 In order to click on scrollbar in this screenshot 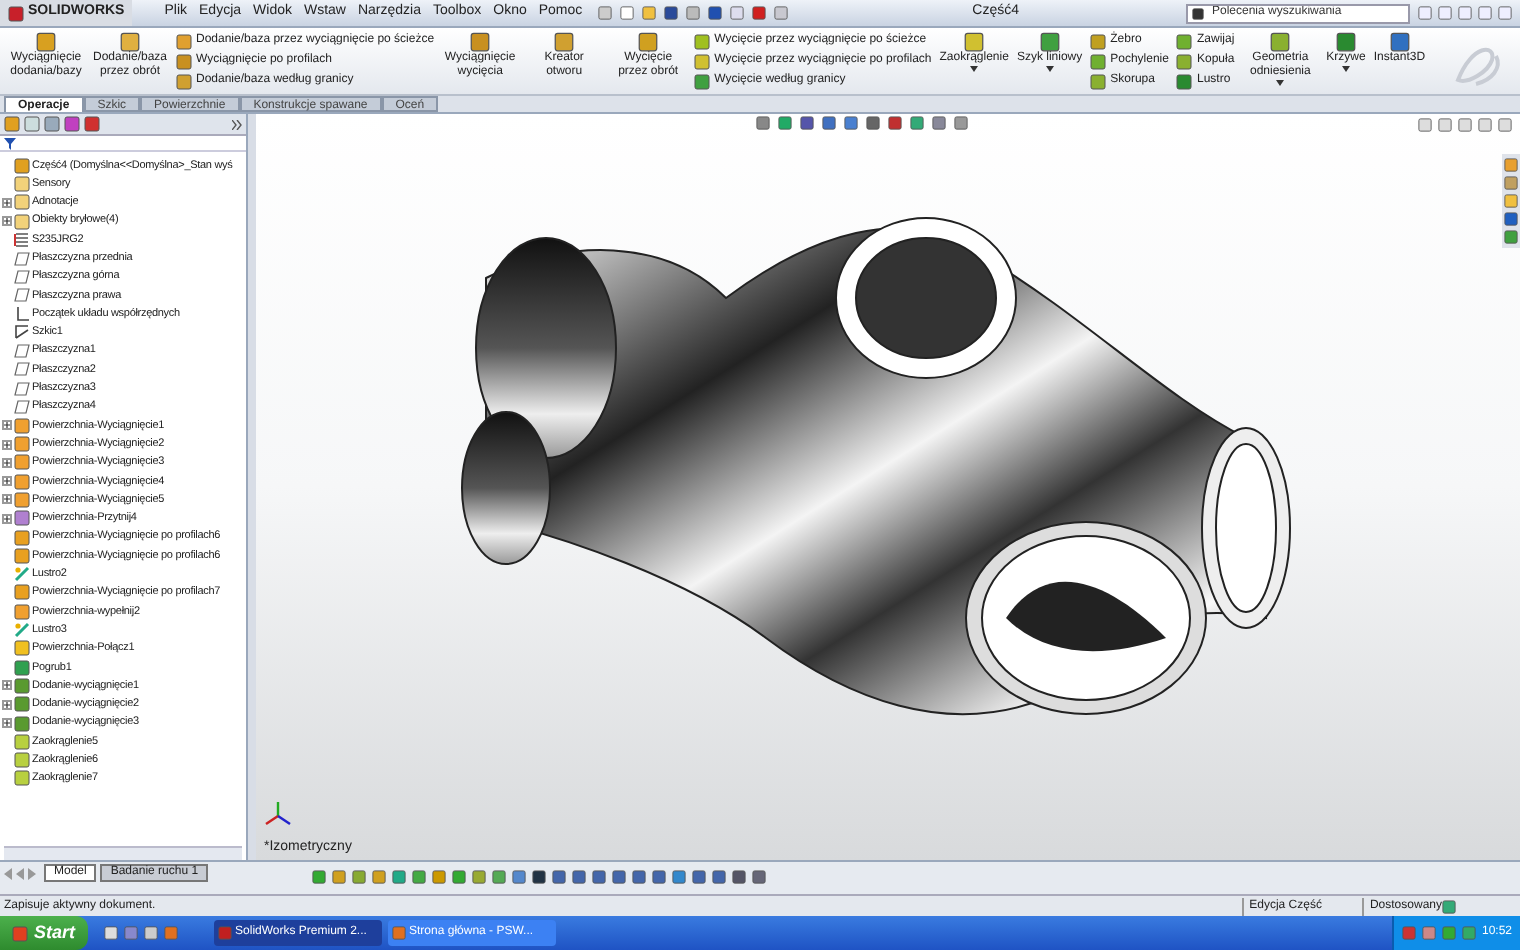, I will do `click(123, 853)`.